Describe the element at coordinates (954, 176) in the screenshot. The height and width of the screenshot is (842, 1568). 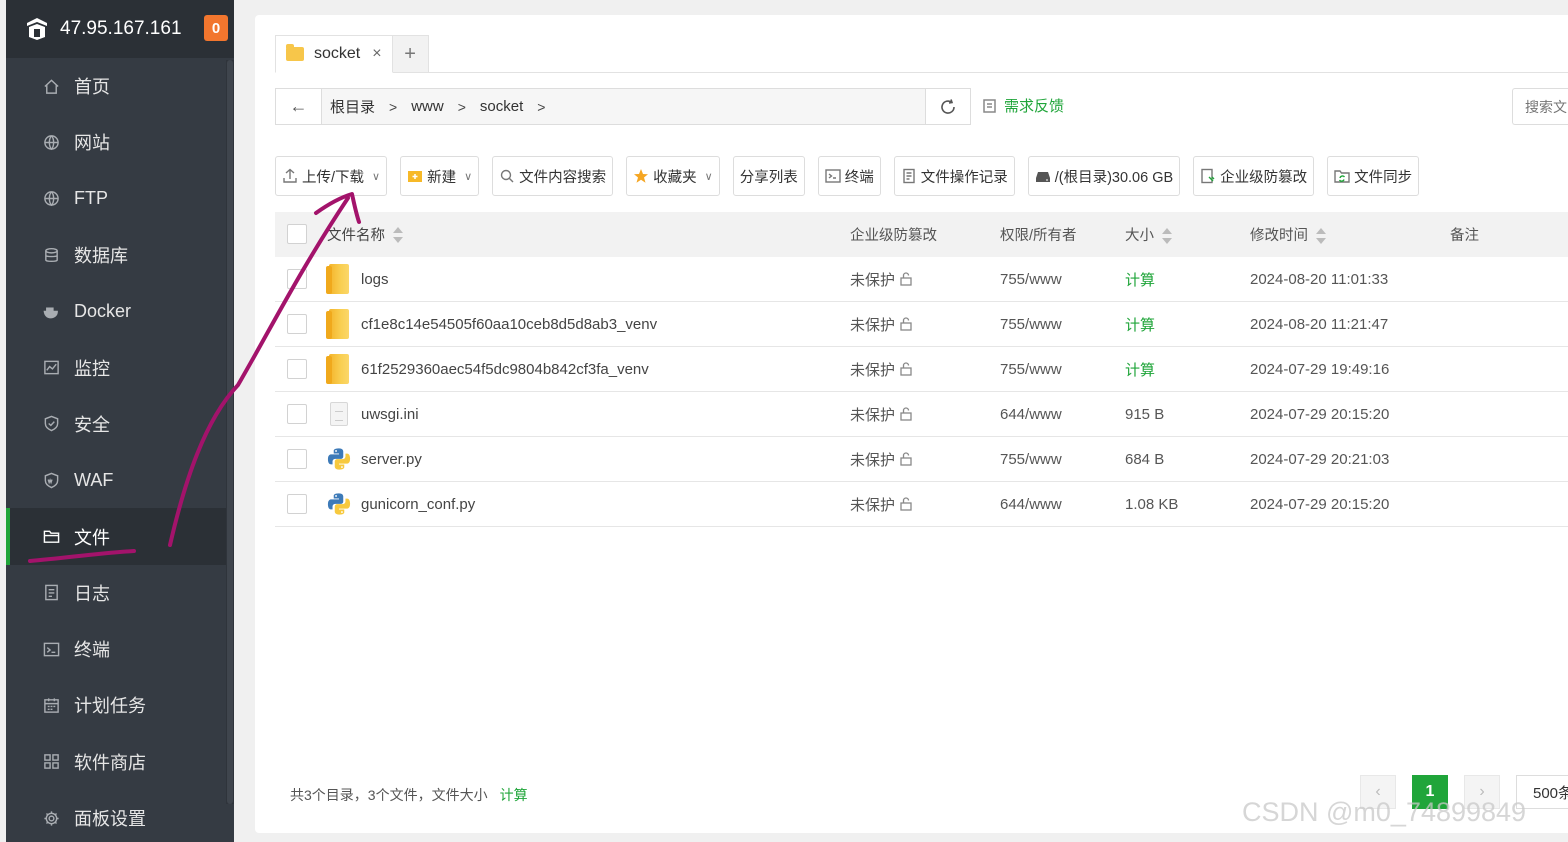
I see `operation-log-button: 文件操作记录` at that location.